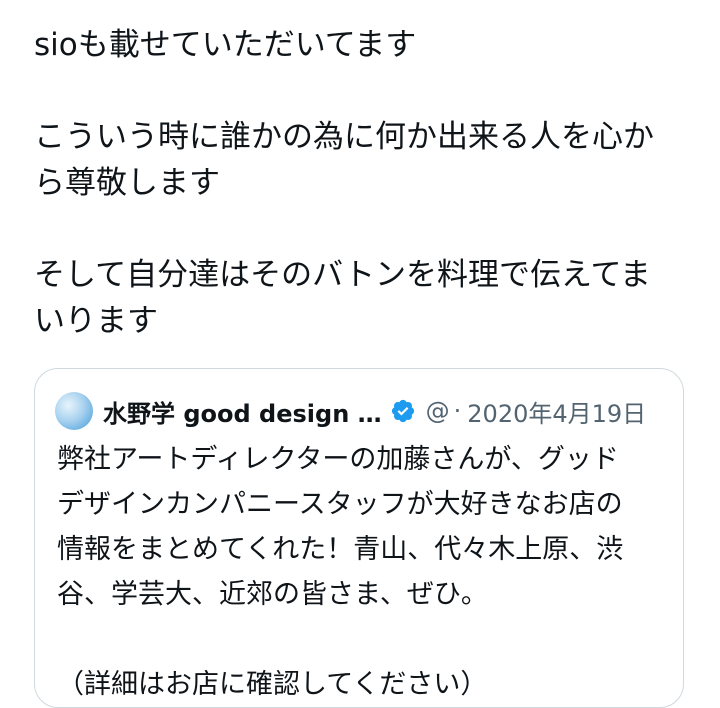 The image size is (720, 708). I want to click on quoted-tweet-header: 水野学 good design … @ · 2020年4月19日, so click(359, 411).